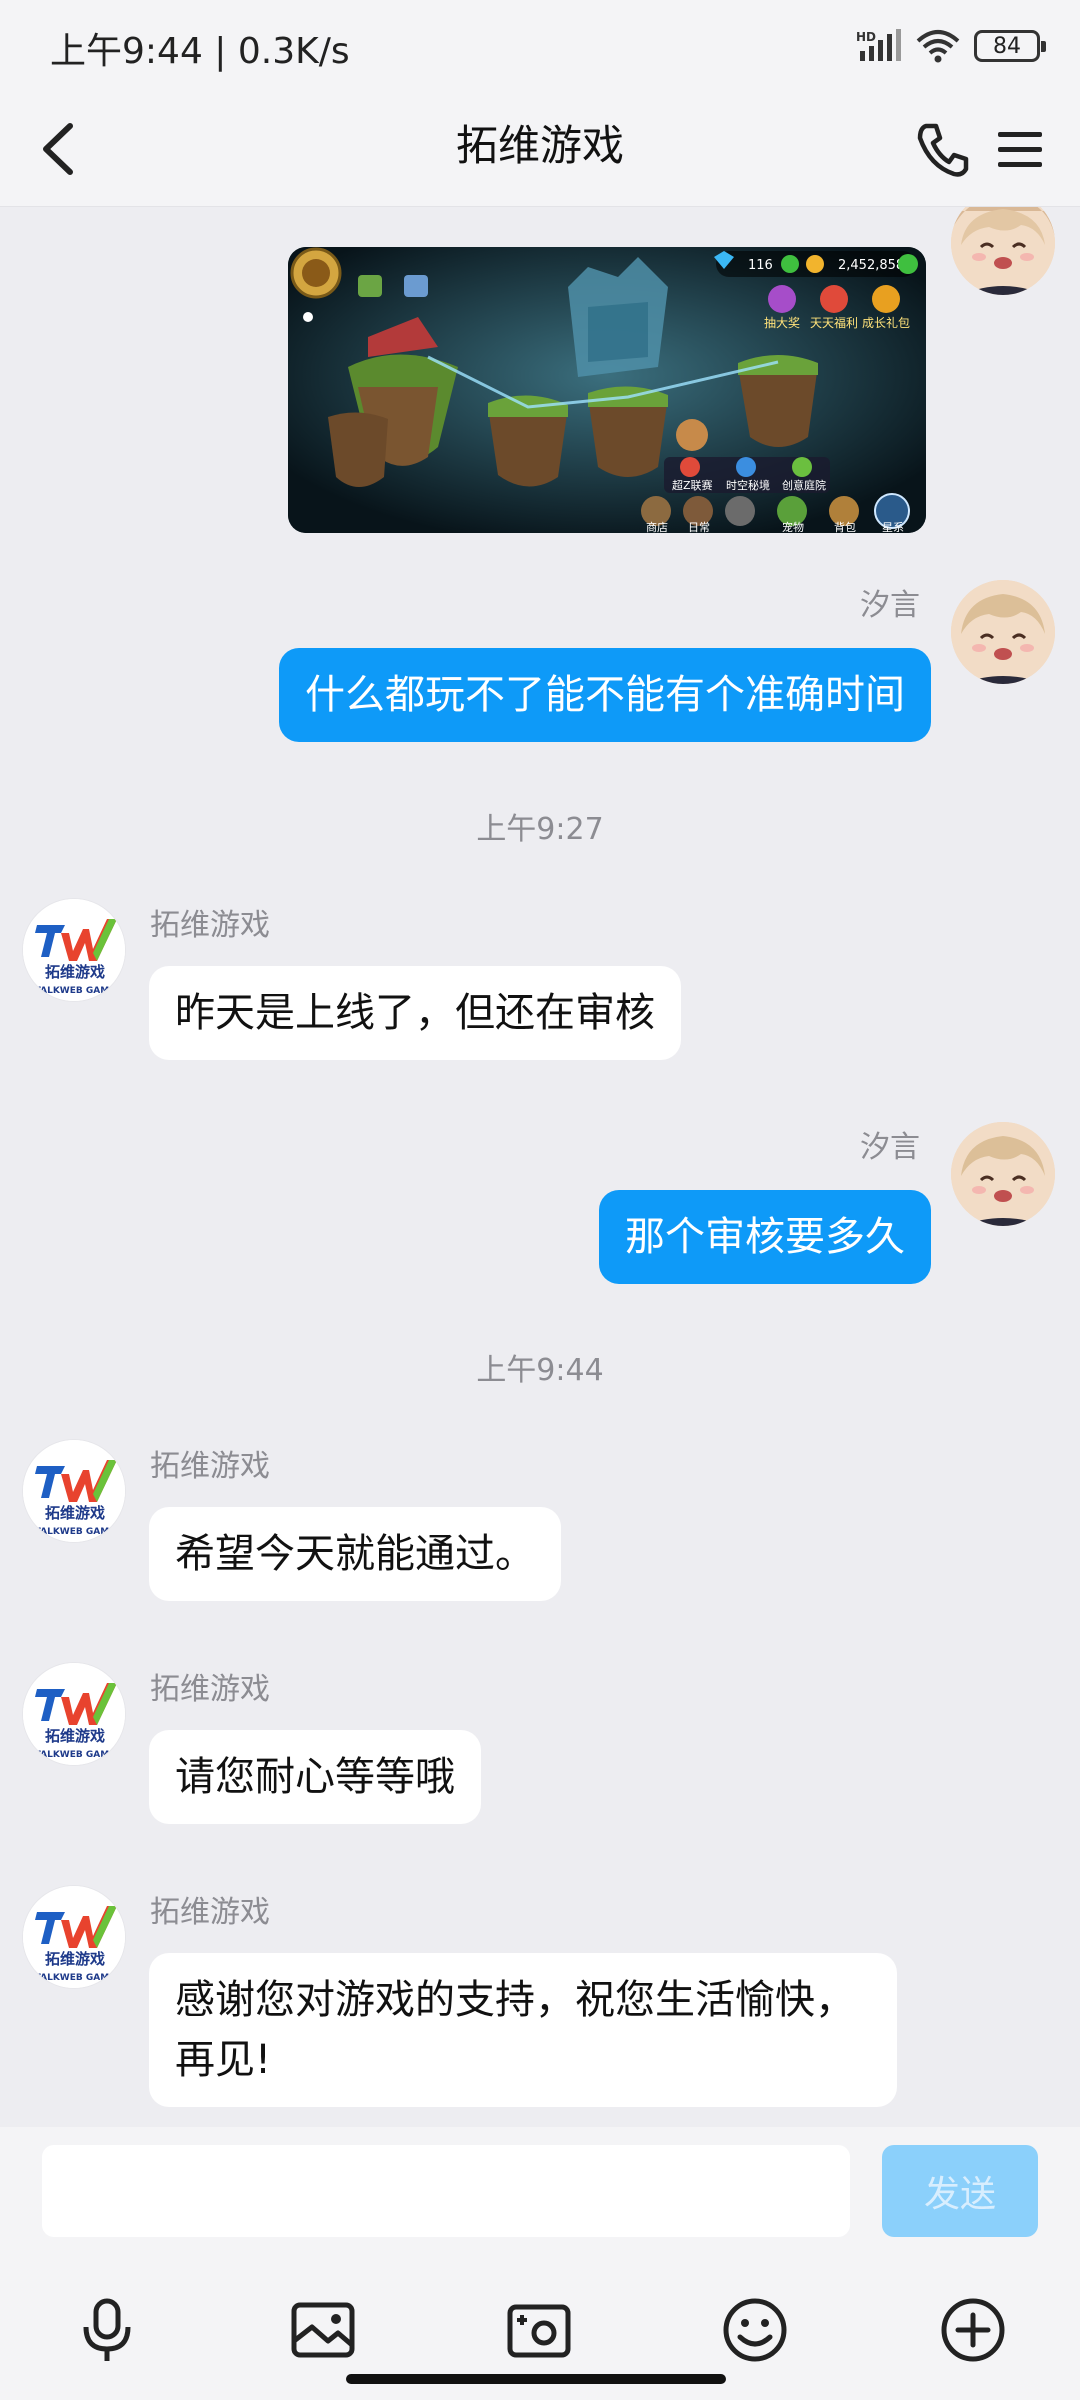 The height and width of the screenshot is (2400, 1080). What do you see at coordinates (943, 149) in the screenshot?
I see `phone-icon` at bounding box center [943, 149].